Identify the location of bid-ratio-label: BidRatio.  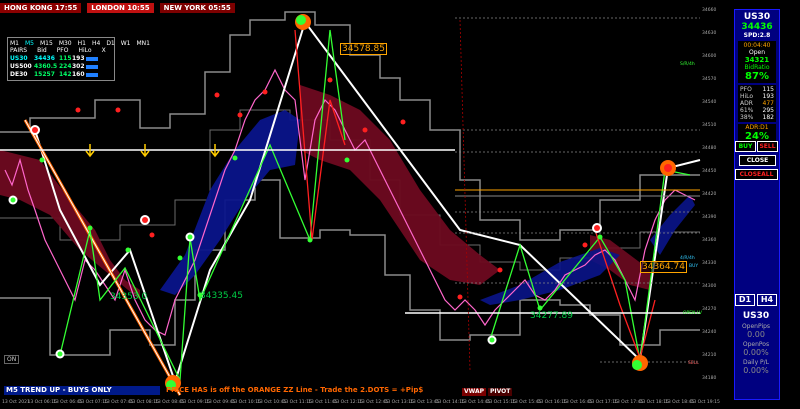
(757, 67).